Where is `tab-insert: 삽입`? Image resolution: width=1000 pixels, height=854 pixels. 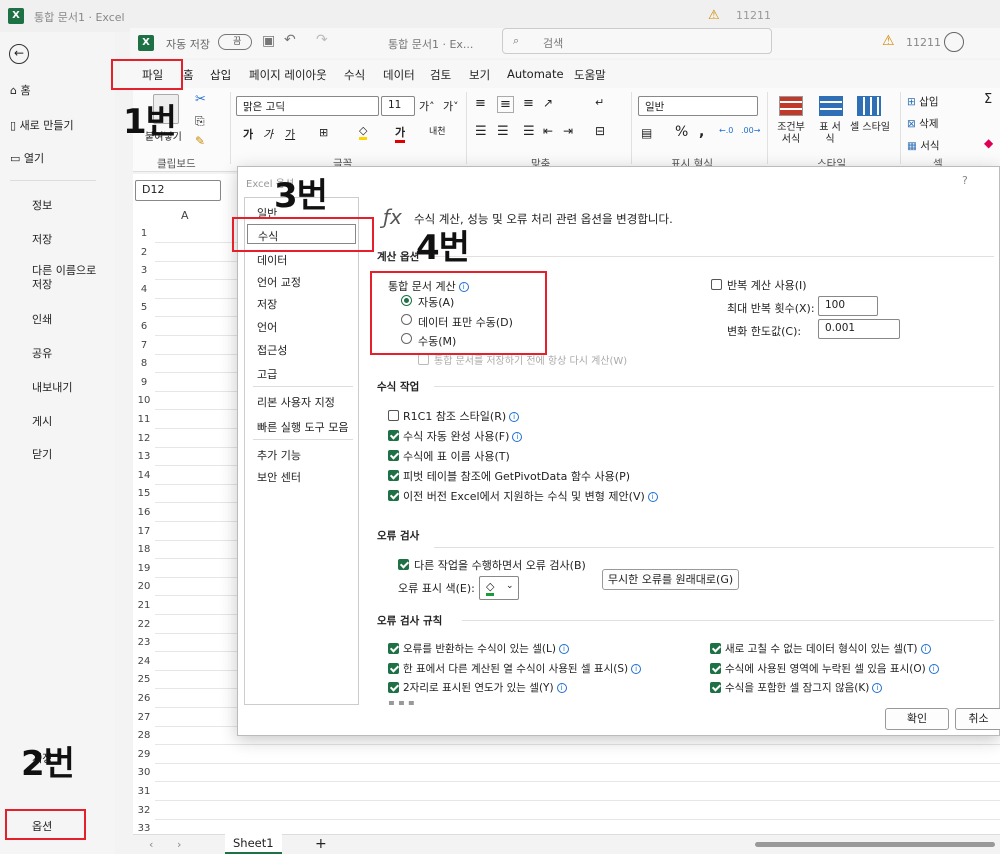
tab-insert: 삽입 is located at coordinates (220, 75).